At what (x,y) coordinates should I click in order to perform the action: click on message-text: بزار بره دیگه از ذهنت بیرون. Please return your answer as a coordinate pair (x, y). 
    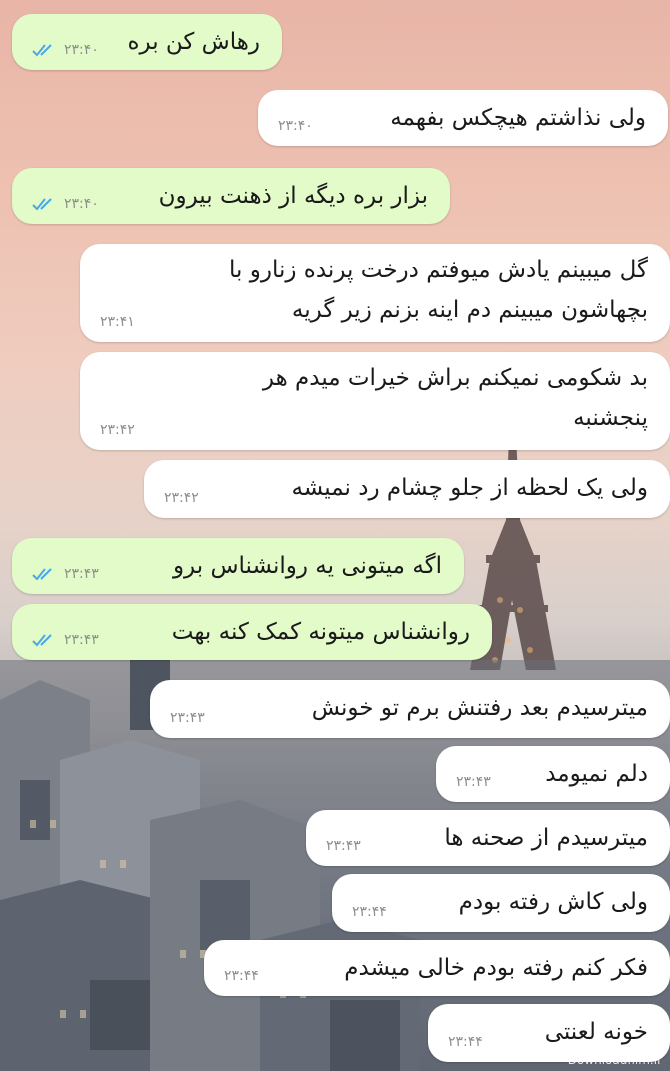
    Looking at the image, I should click on (293, 196).